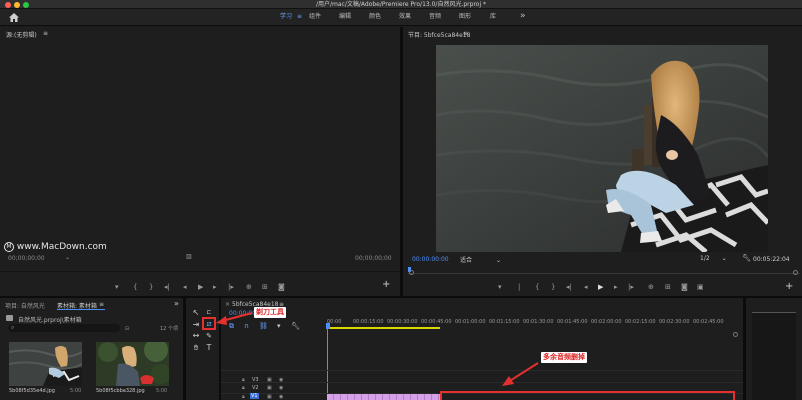 Image resolution: width=802 pixels, height=400 pixels. I want to click on razor-tool-annotation: 剃刀工具, so click(270, 312).